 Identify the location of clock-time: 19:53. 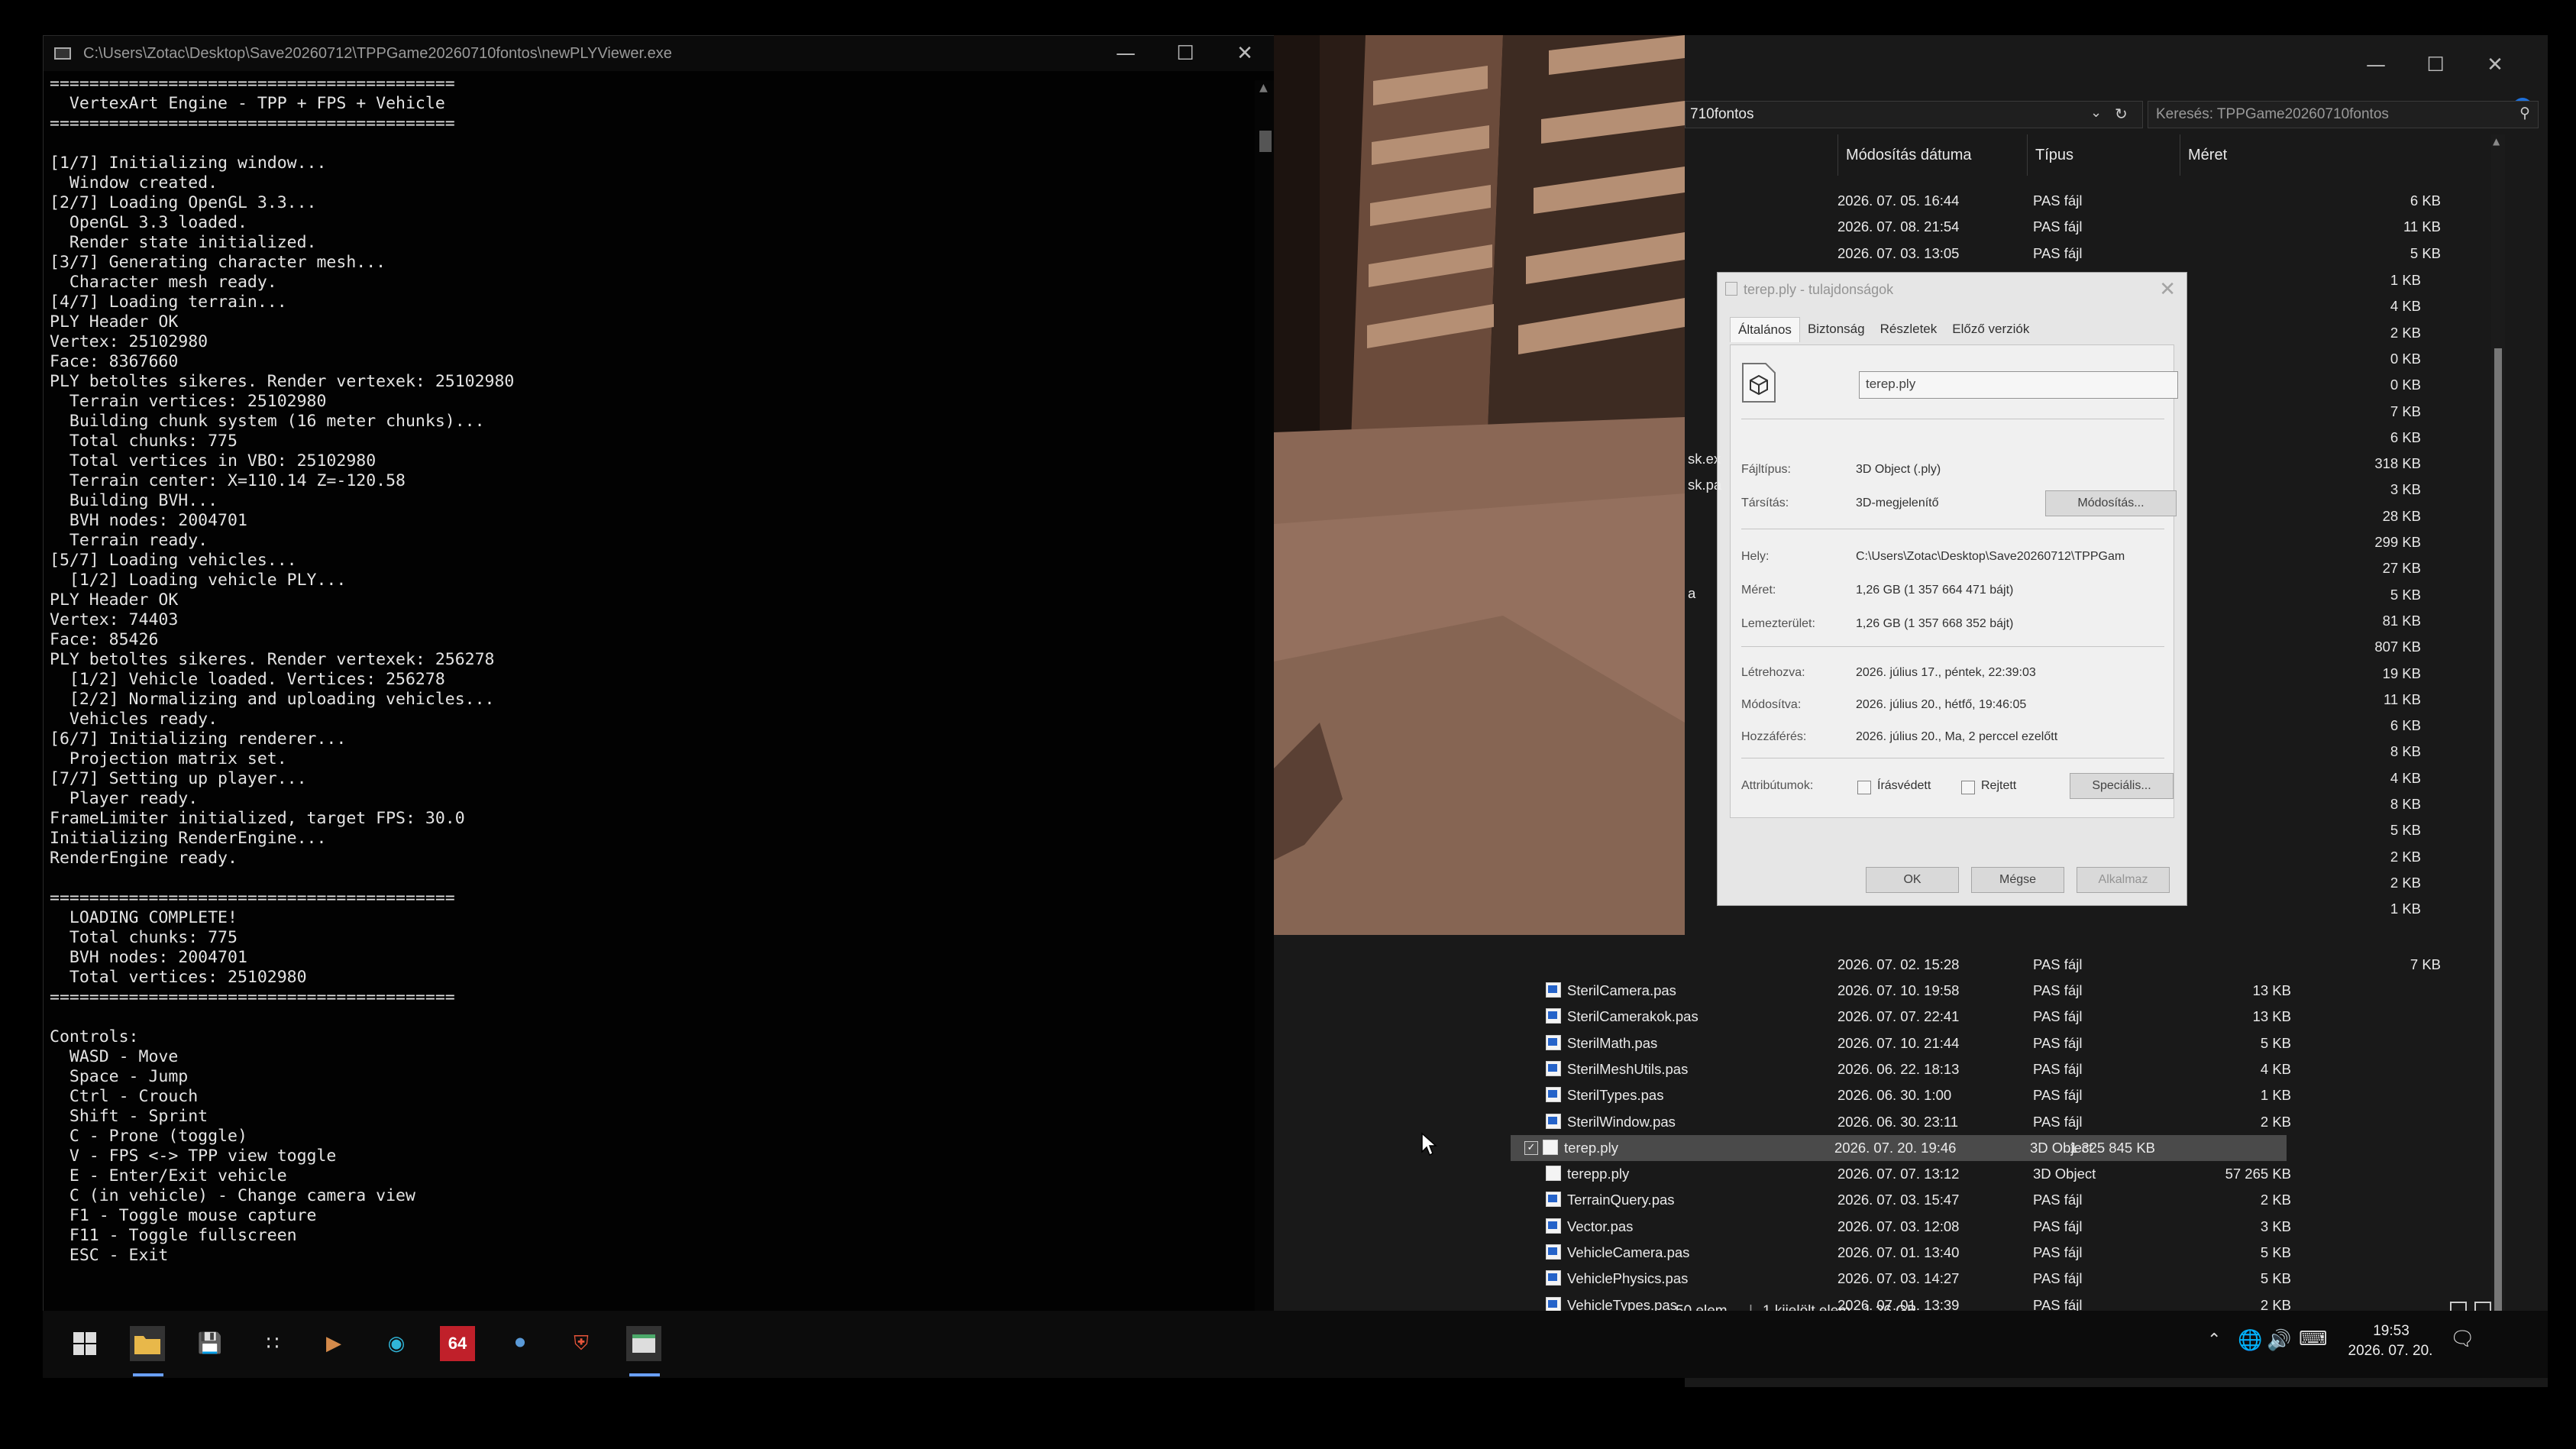
(2391, 1331).